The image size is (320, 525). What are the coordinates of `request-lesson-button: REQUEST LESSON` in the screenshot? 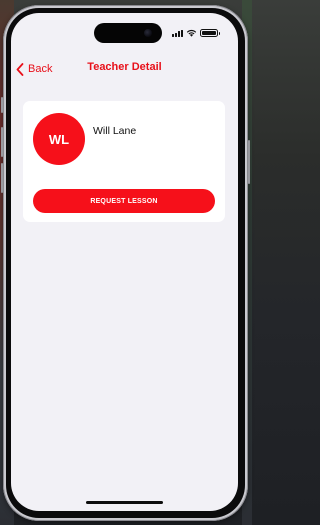 It's located at (124, 201).